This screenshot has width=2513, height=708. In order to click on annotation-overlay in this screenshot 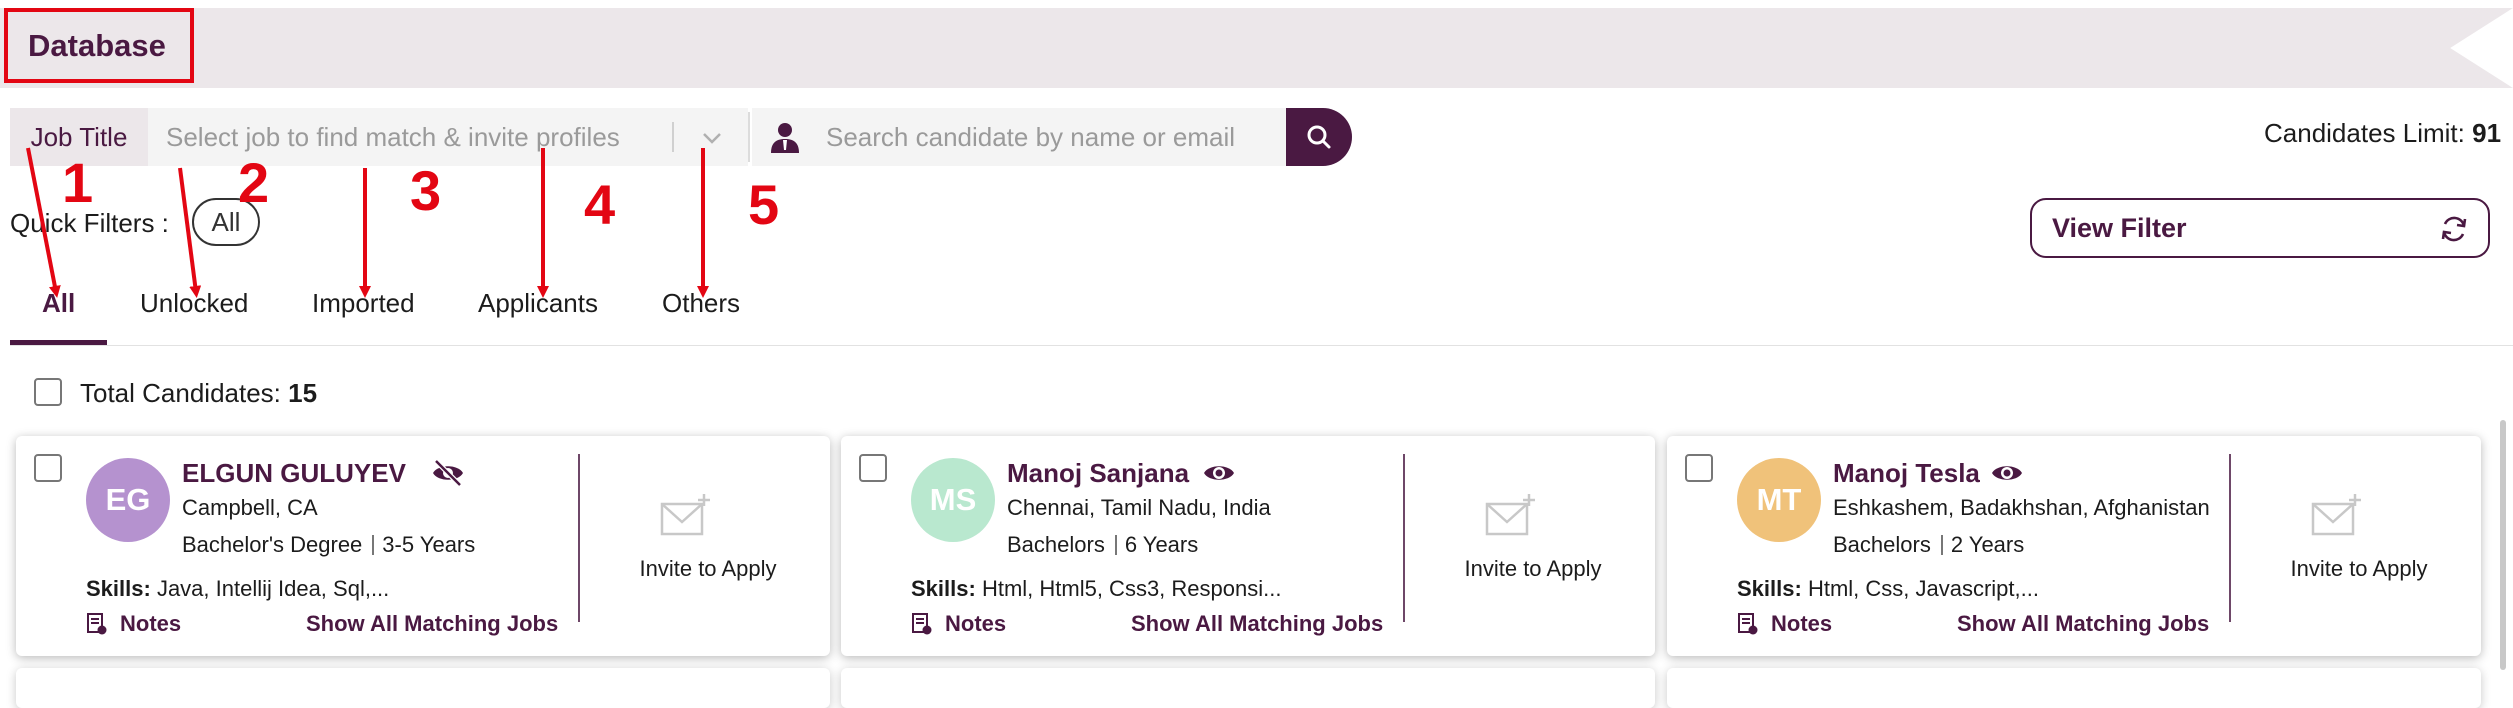, I will do `click(367, 222)`.